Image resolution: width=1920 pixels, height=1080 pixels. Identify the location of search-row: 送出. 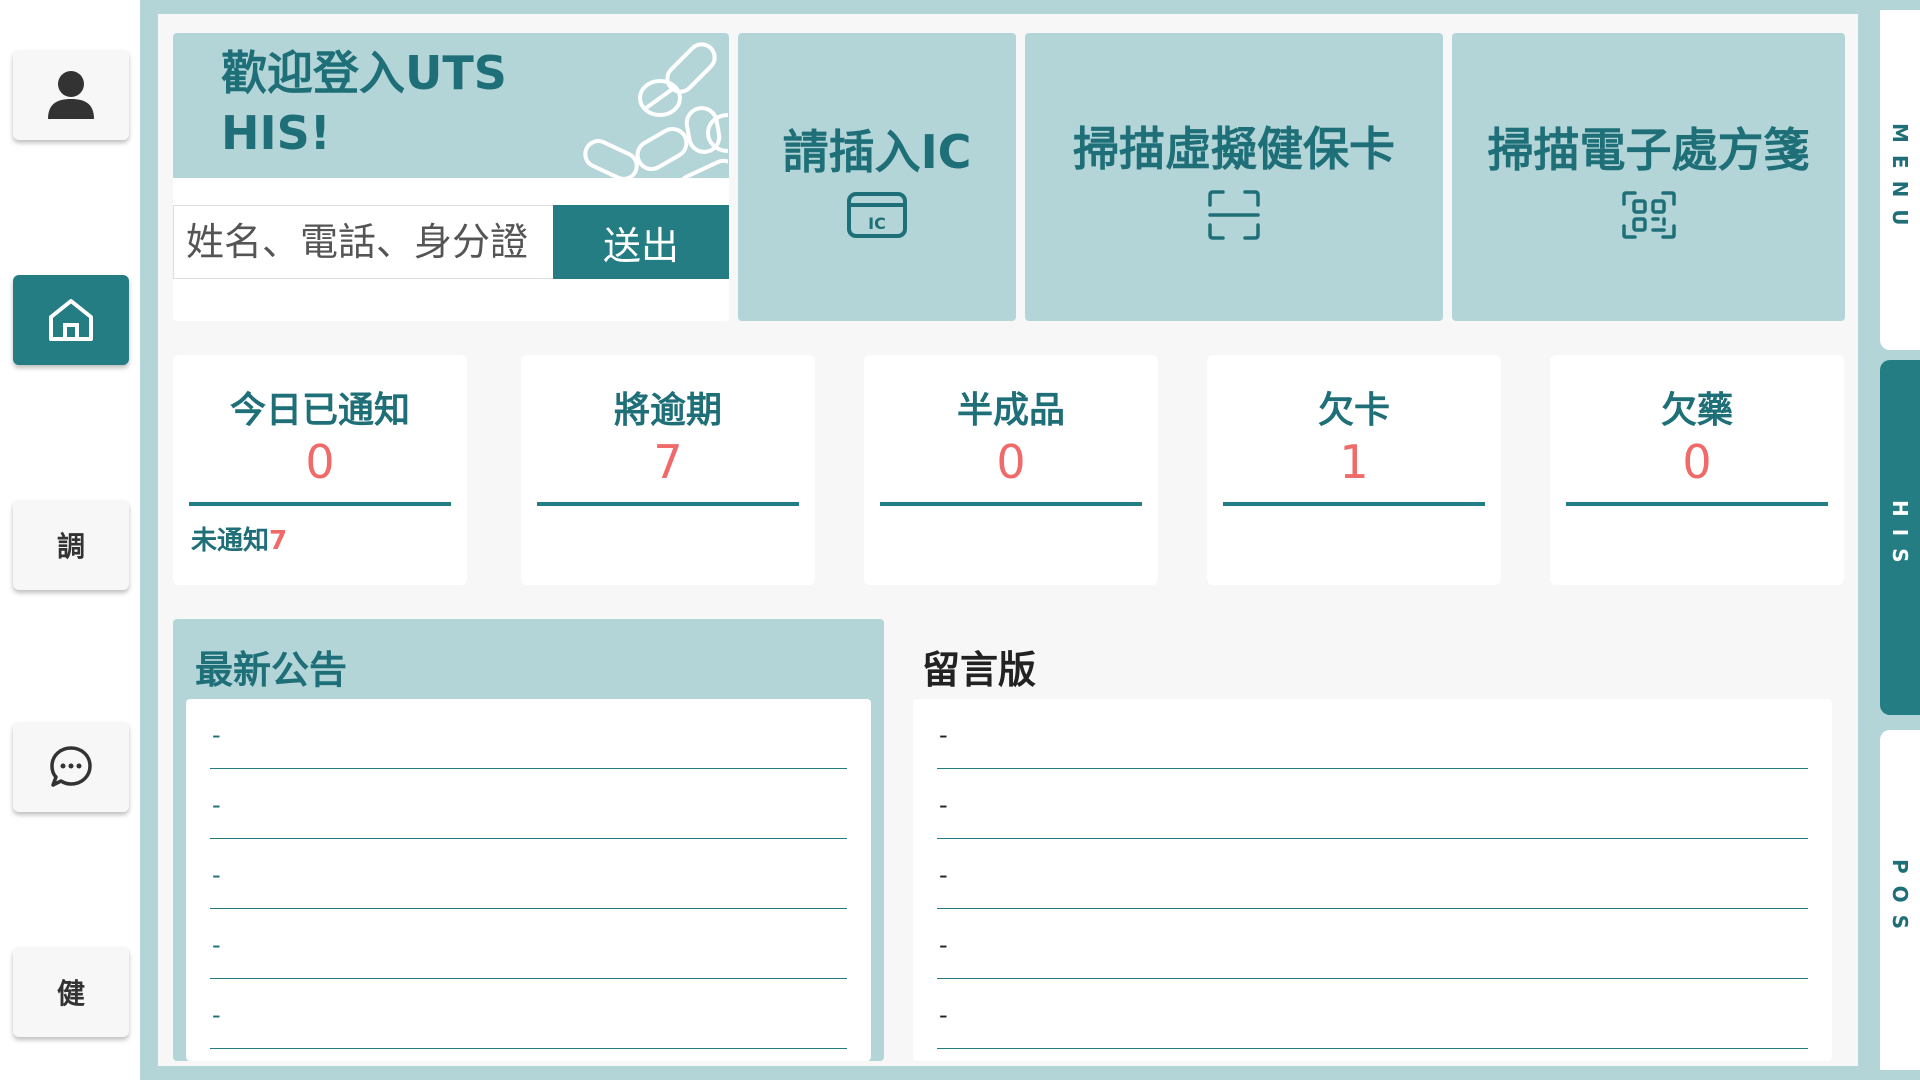
(451, 242).